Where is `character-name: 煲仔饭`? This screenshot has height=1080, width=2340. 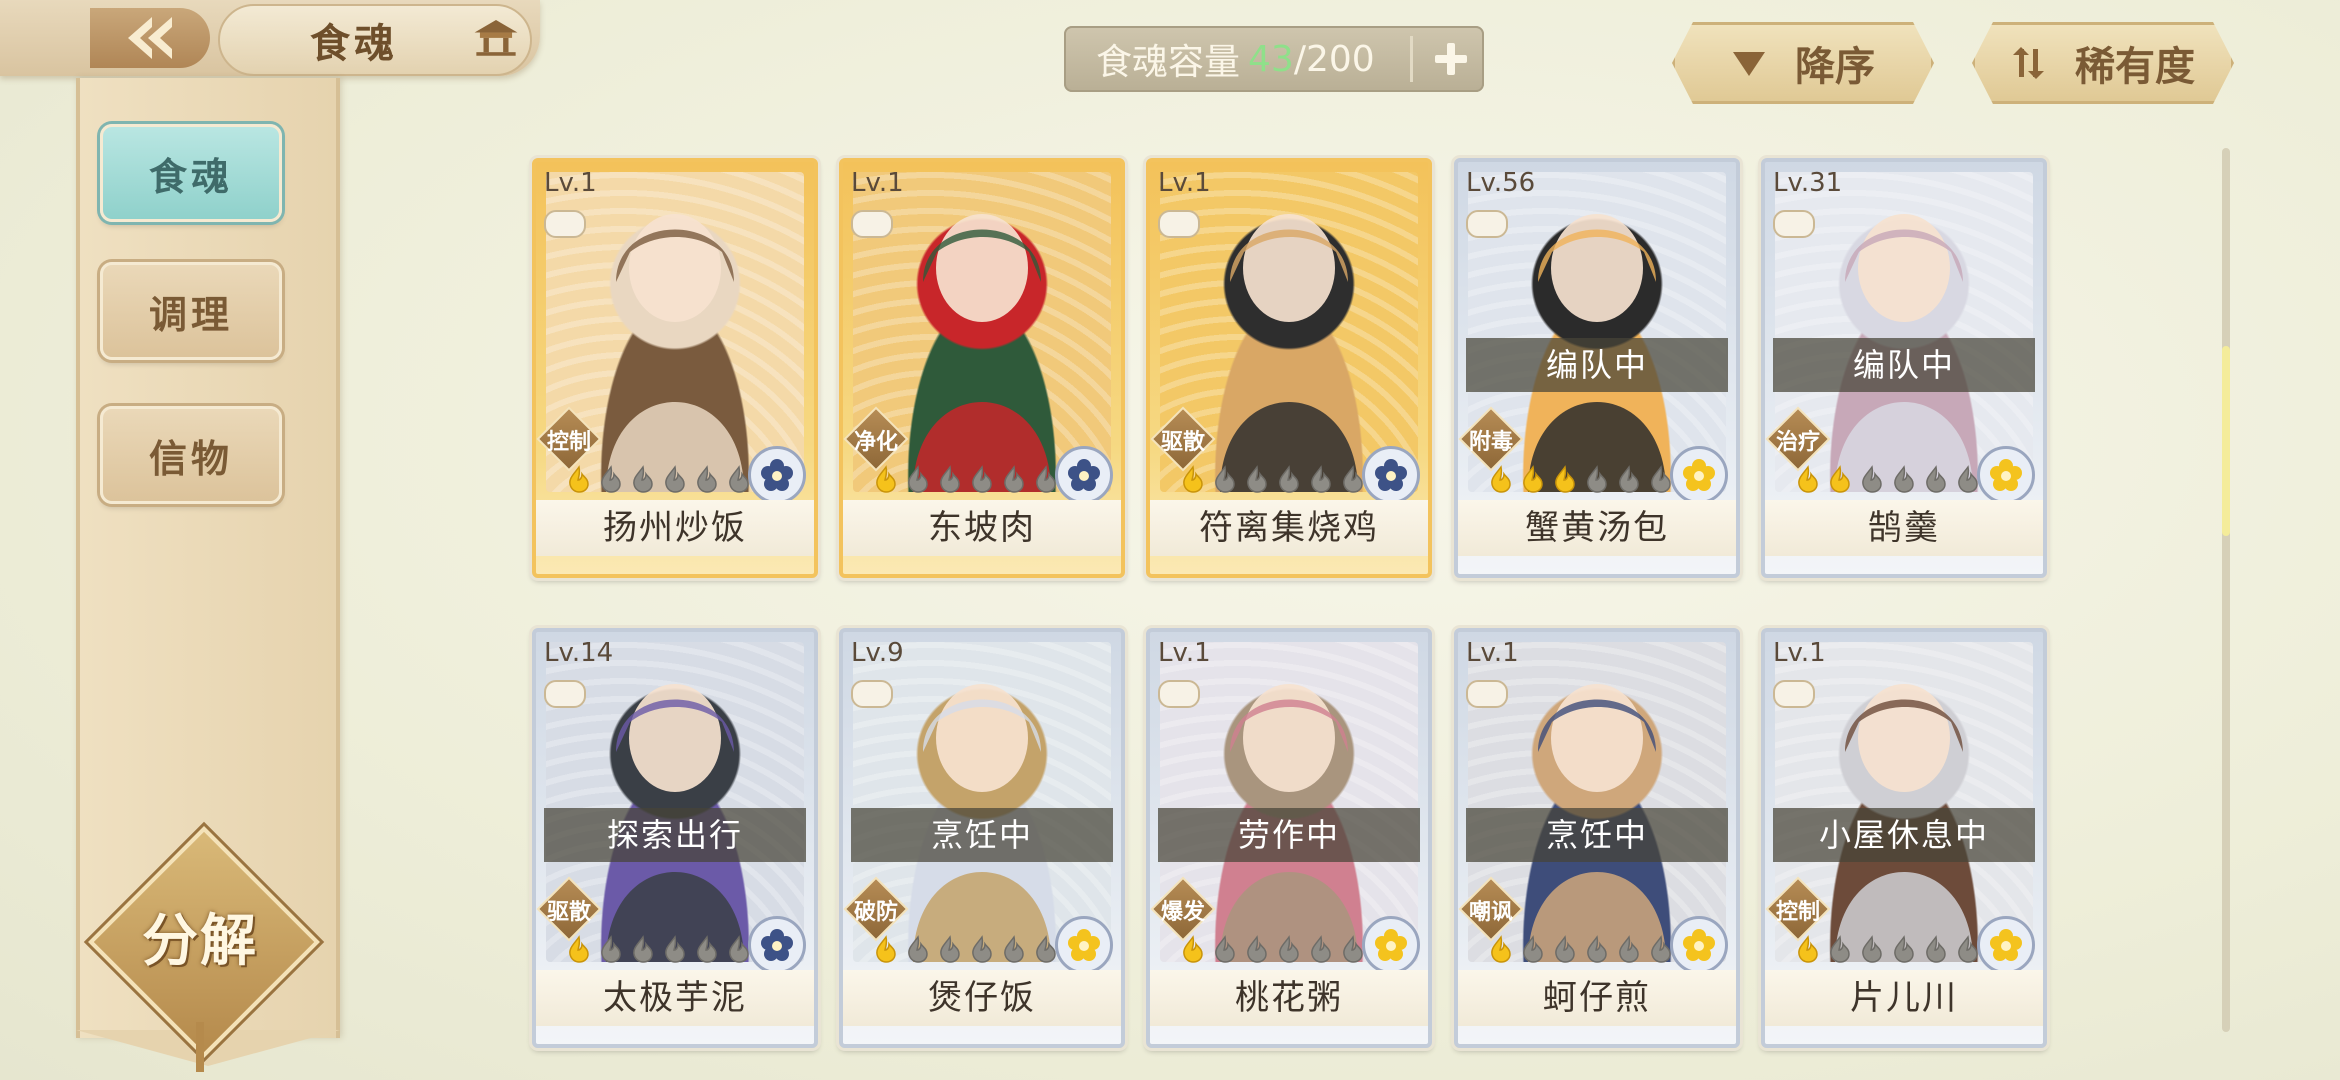 character-name: 煲仔饭 is located at coordinates (982, 998).